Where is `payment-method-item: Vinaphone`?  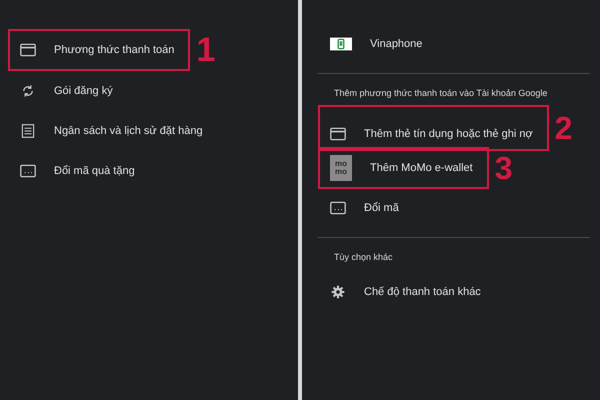 payment-method-item: Vinaphone is located at coordinates (378, 44).